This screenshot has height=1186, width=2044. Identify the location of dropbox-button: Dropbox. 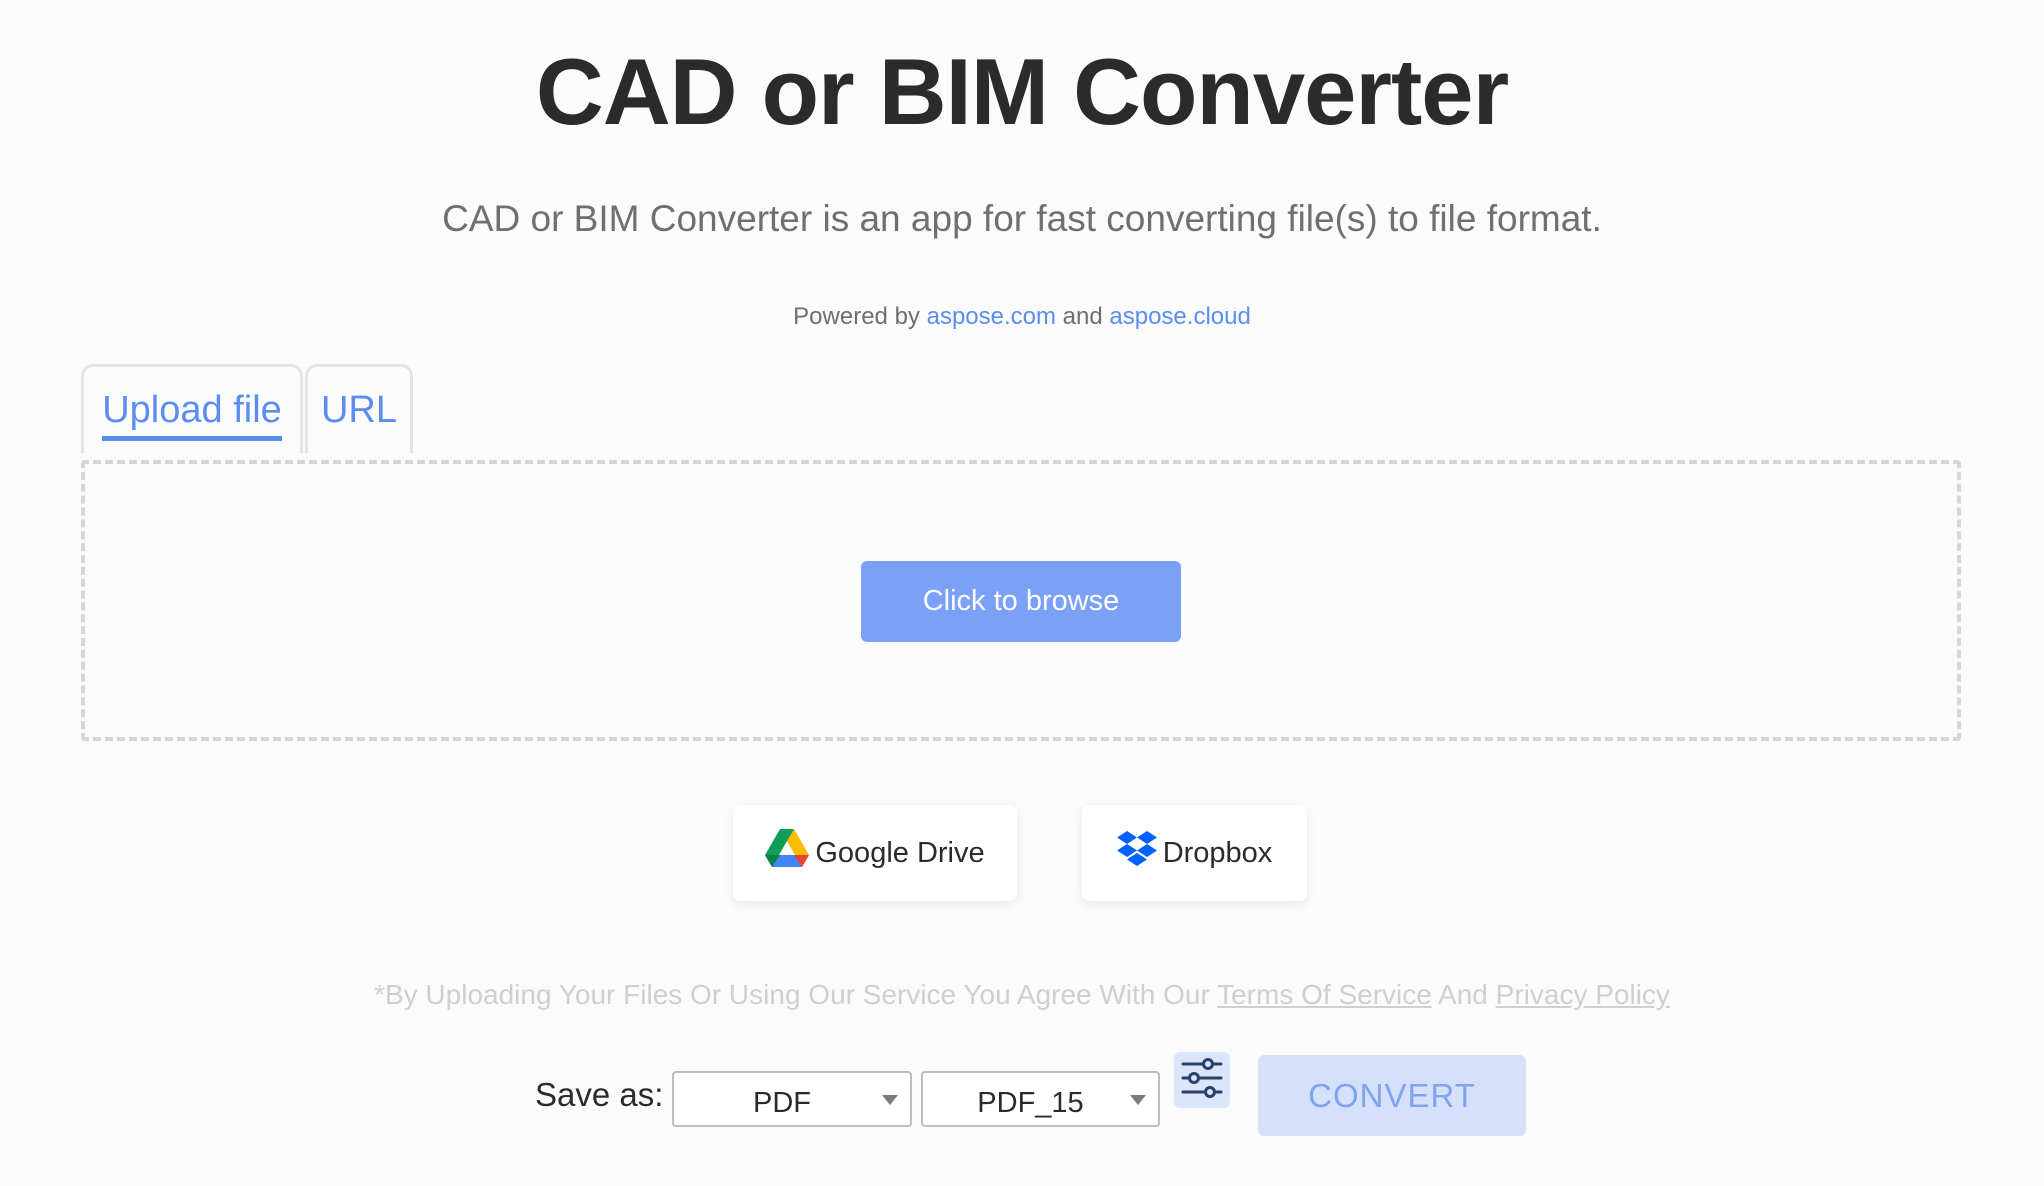
(1194, 853).